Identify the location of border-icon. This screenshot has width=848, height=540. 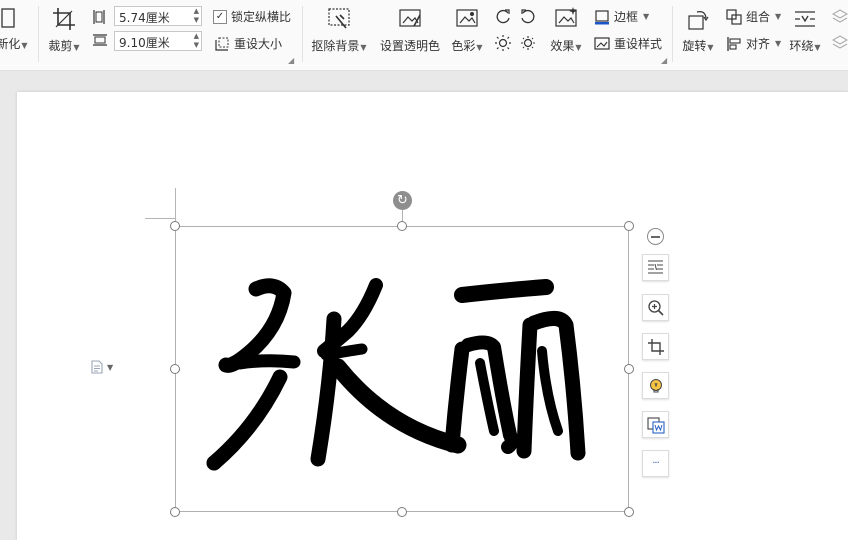
(602, 16).